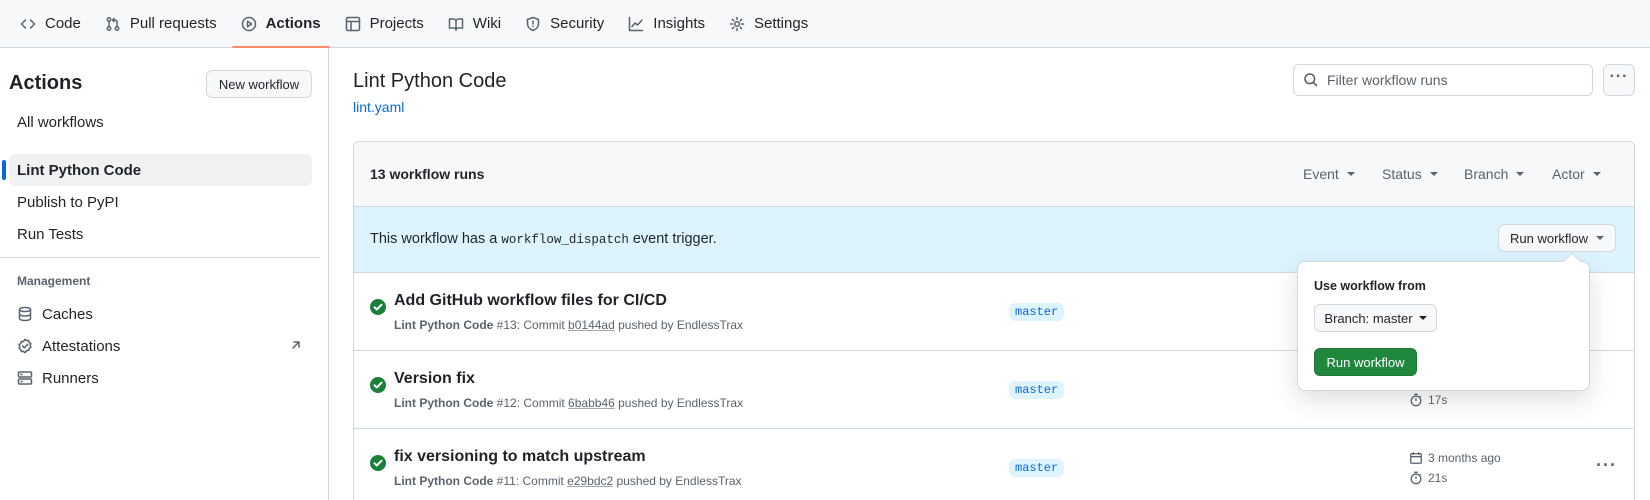 The image size is (1650, 500). Describe the element at coordinates (590, 481) in the screenshot. I see `commit-sha-link: e29bdc2` at that location.